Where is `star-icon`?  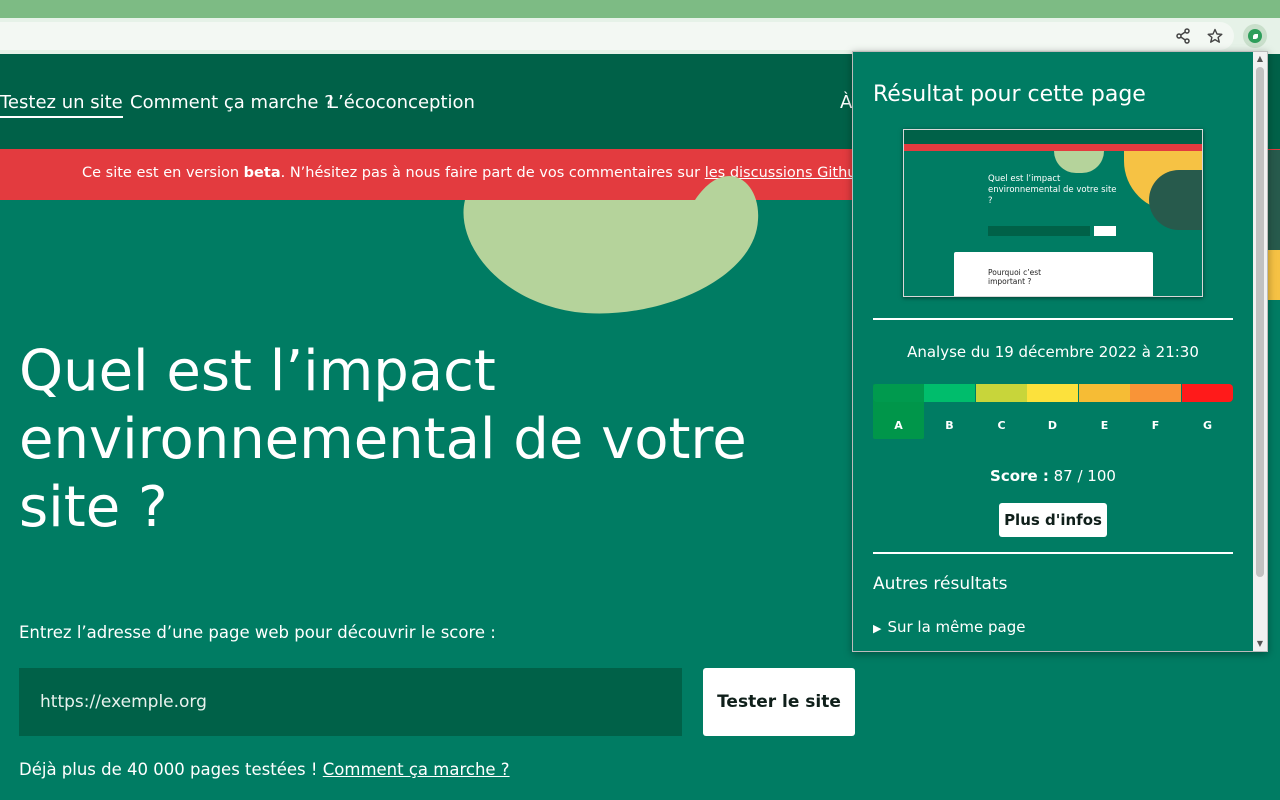
star-icon is located at coordinates (1215, 36).